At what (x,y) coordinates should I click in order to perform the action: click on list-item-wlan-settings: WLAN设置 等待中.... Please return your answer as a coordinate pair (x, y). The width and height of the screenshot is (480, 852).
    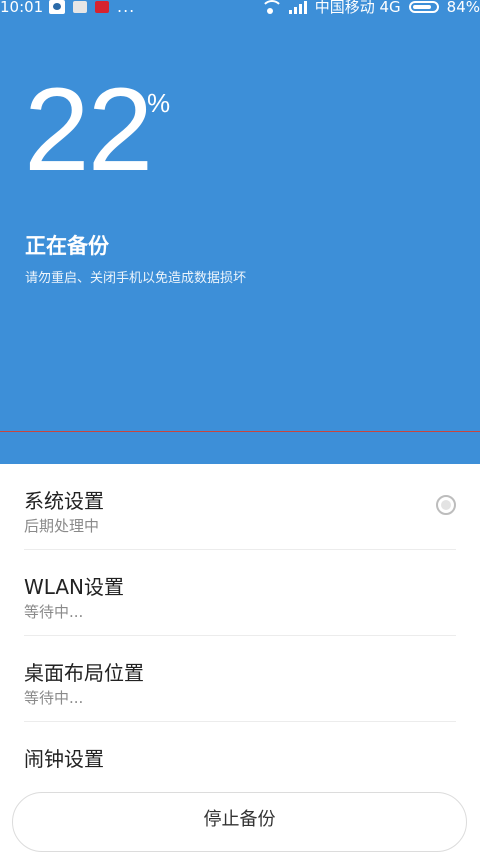
    Looking at the image, I should click on (240, 593).